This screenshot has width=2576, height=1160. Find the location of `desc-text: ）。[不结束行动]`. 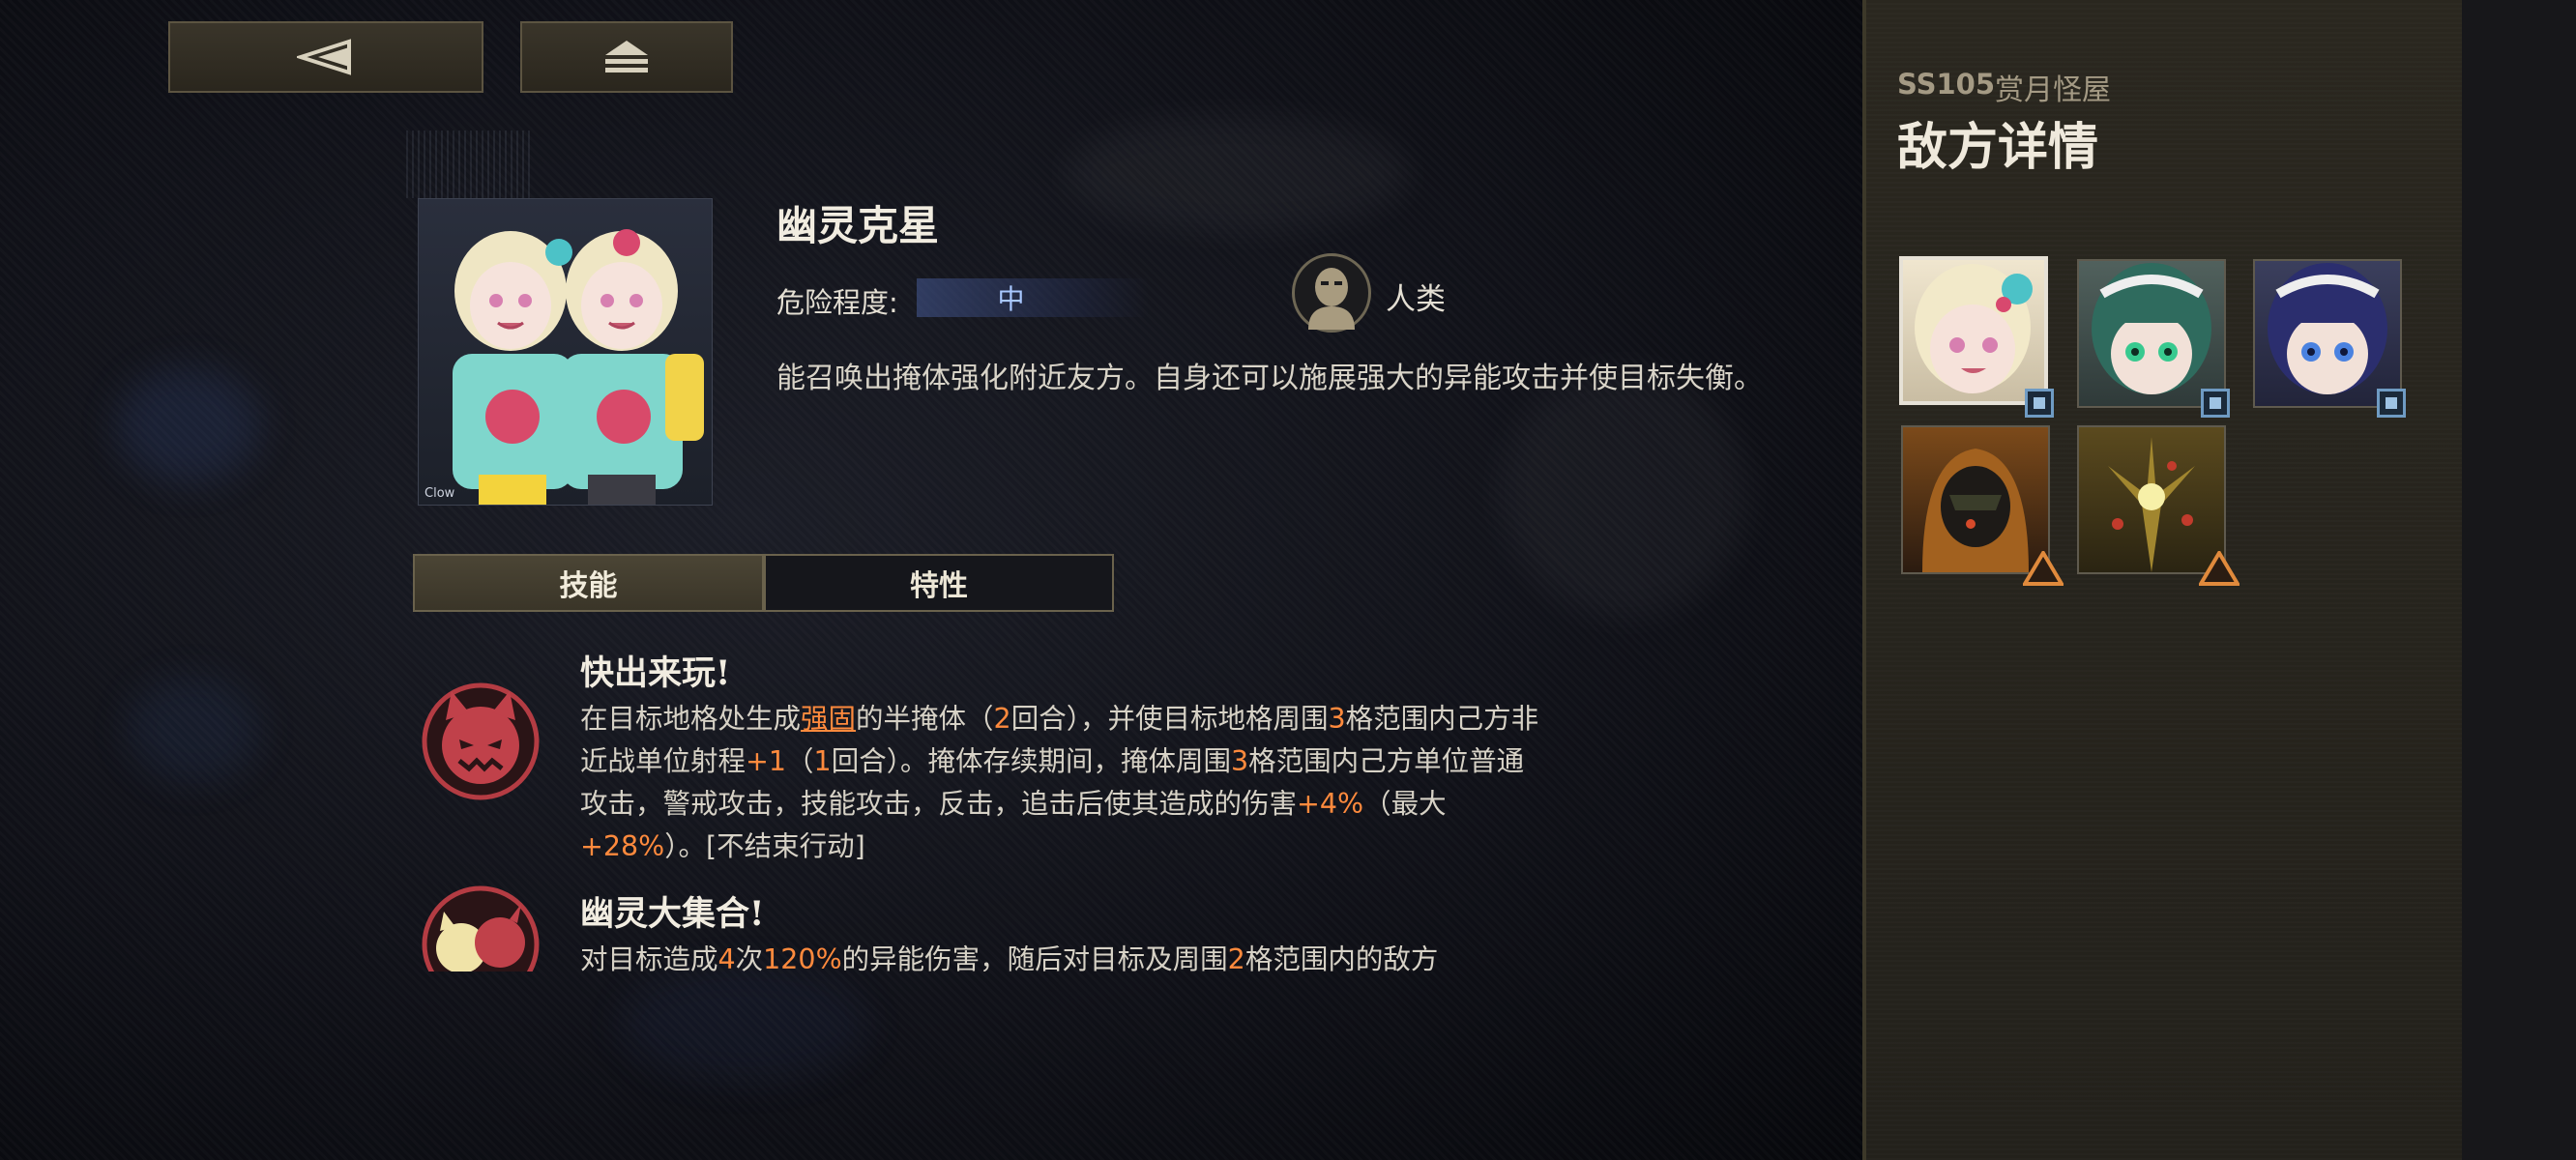

desc-text: ）。[不结束行动] is located at coordinates (764, 846).